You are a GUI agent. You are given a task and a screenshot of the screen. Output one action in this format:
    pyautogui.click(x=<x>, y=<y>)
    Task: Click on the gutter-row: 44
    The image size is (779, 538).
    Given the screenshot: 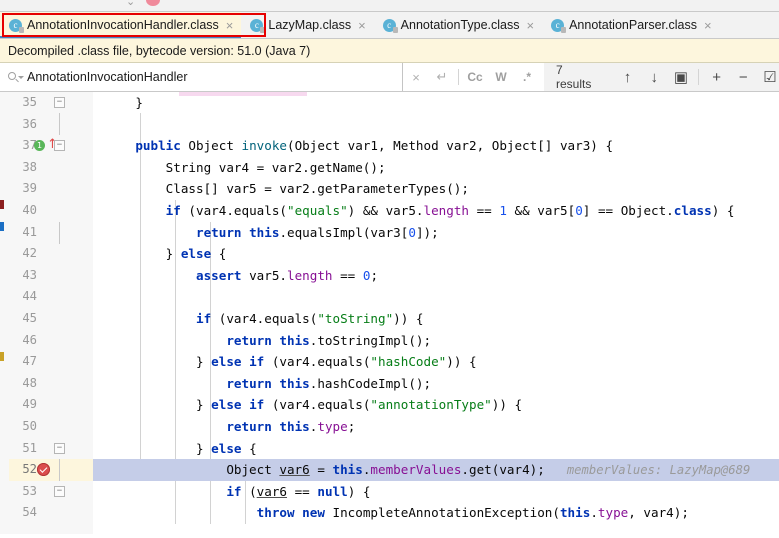 What is the action you would take?
    pyautogui.click(x=51, y=297)
    